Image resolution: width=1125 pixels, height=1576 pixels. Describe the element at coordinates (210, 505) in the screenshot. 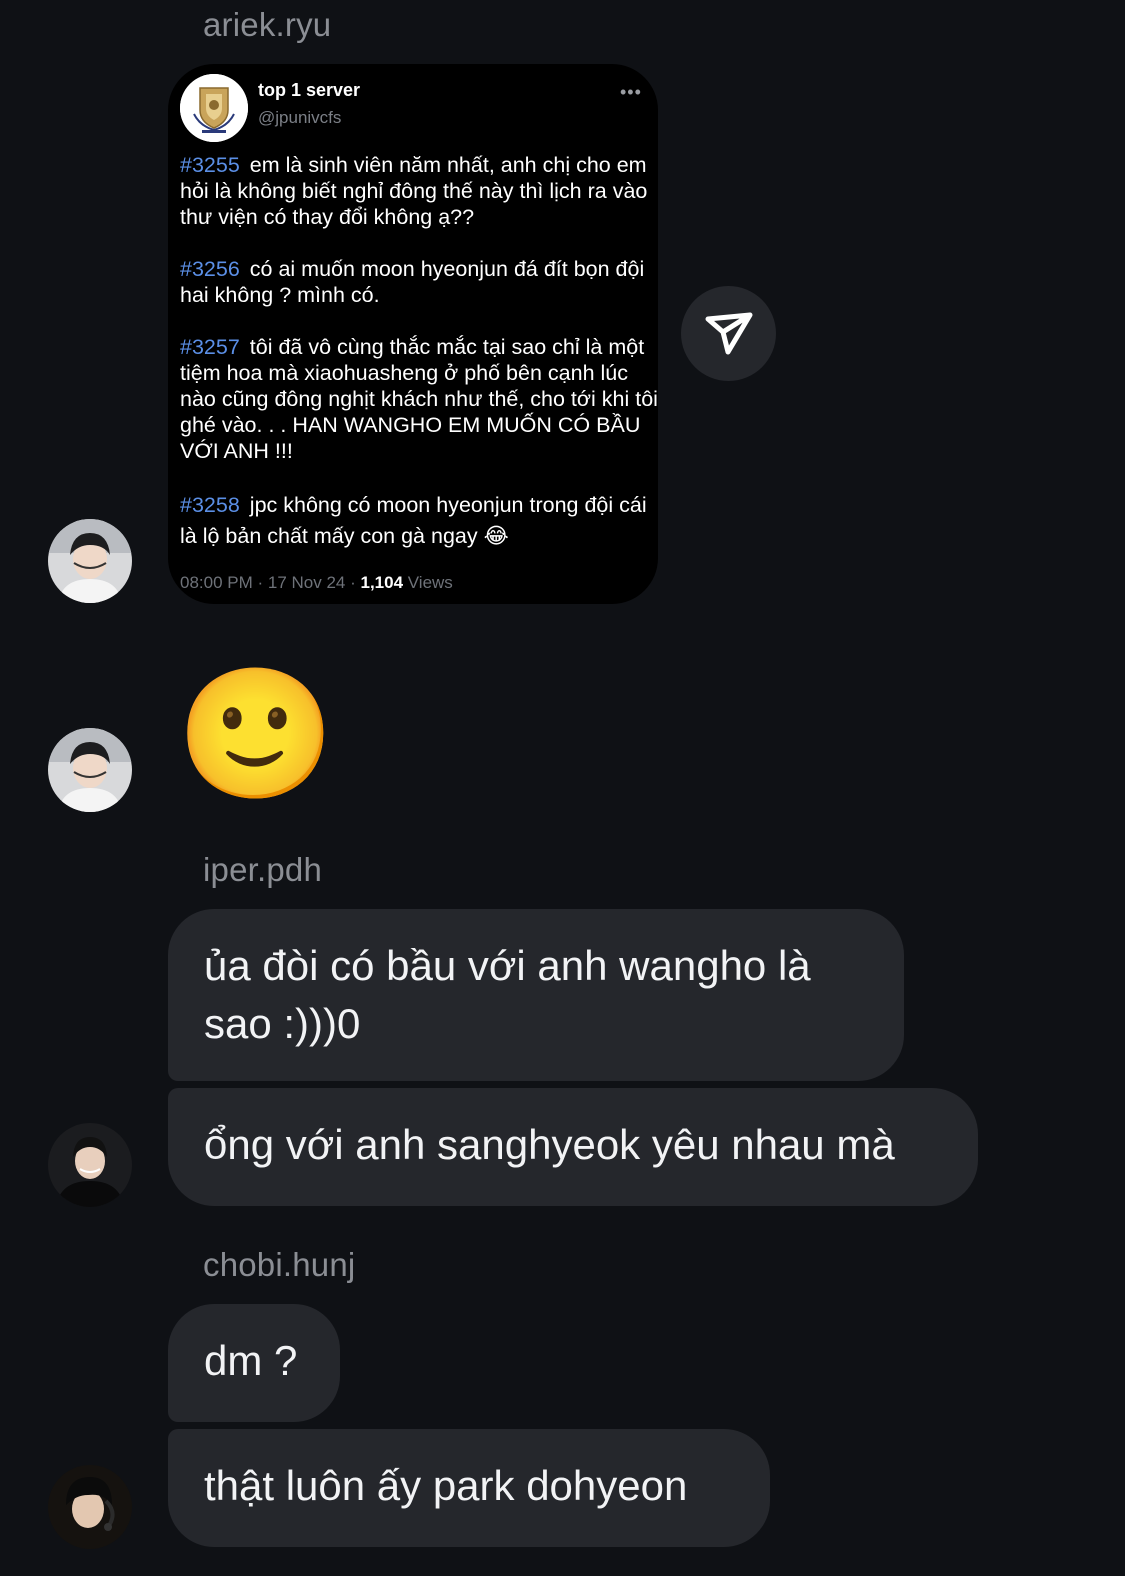

I see `hashtag-link: #3258` at that location.